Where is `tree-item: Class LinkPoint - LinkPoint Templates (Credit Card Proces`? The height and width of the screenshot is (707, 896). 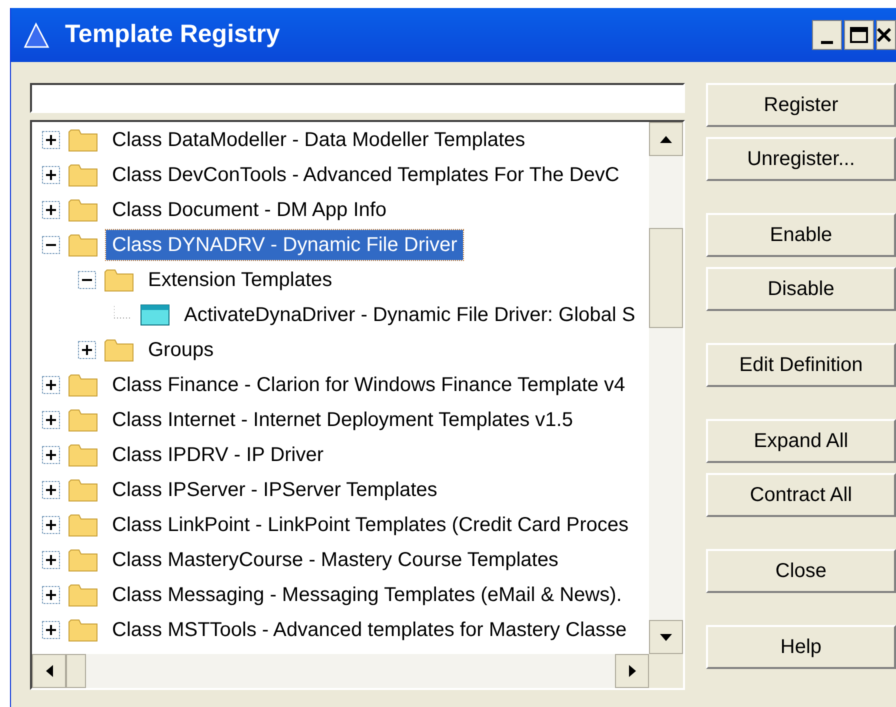
tree-item: Class LinkPoint - LinkPoint Templates (Credit Card Proces is located at coordinates (370, 525).